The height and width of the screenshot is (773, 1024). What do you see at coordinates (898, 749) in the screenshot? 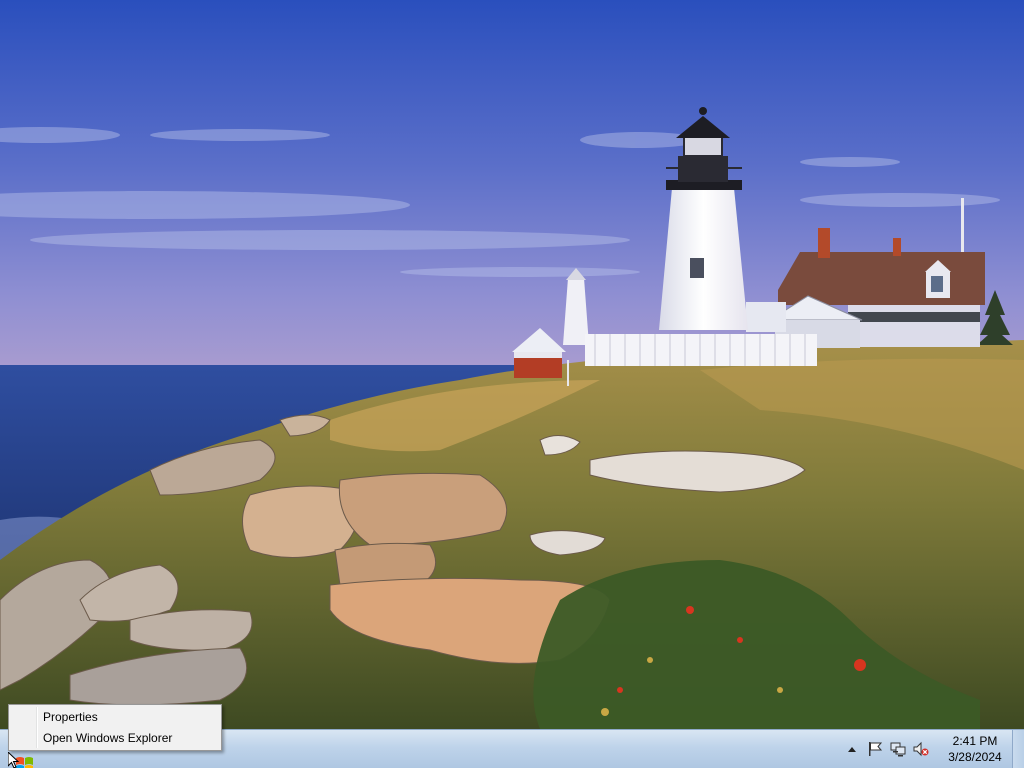
I see `network-icon` at bounding box center [898, 749].